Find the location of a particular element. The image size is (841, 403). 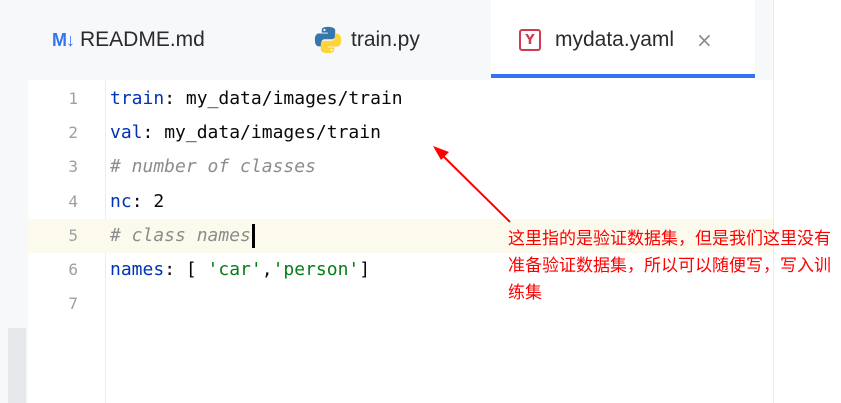

line-number: 3 is located at coordinates (73, 166).